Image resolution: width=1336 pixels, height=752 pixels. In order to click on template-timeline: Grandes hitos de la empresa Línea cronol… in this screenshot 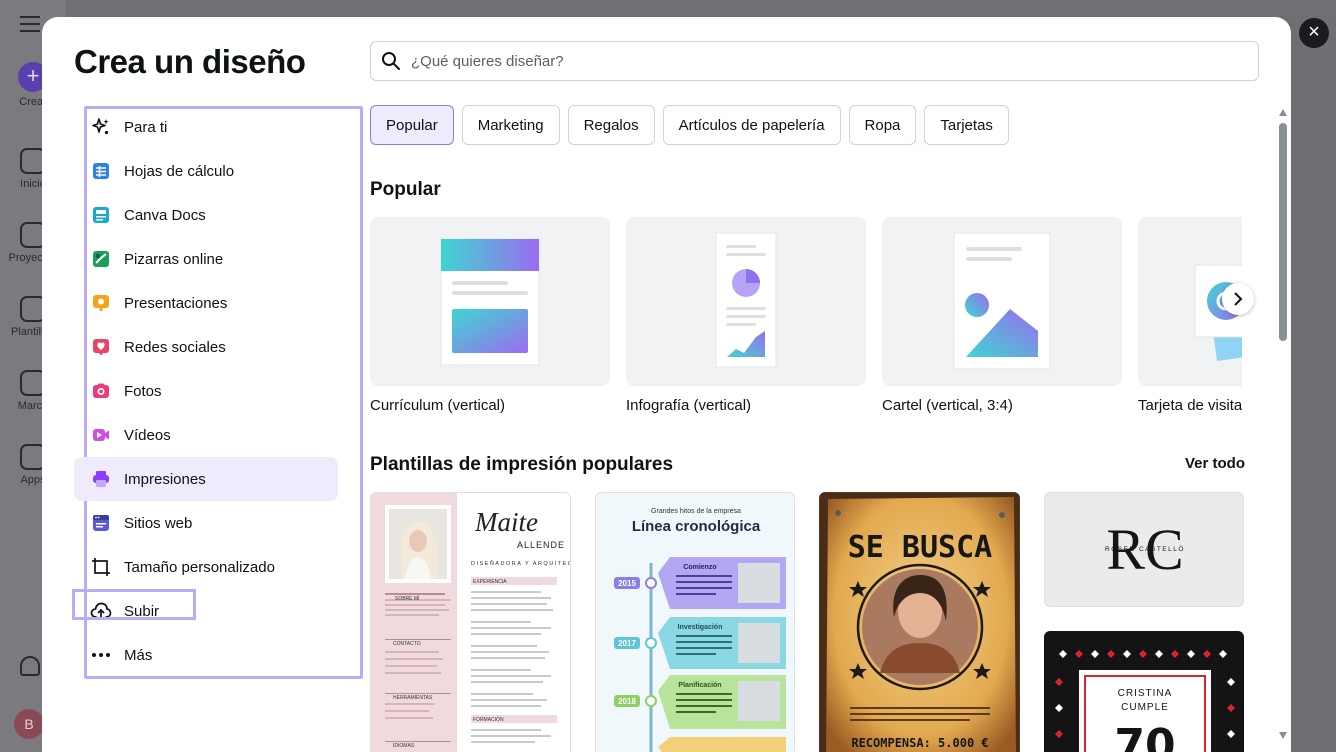, I will do `click(695, 622)`.